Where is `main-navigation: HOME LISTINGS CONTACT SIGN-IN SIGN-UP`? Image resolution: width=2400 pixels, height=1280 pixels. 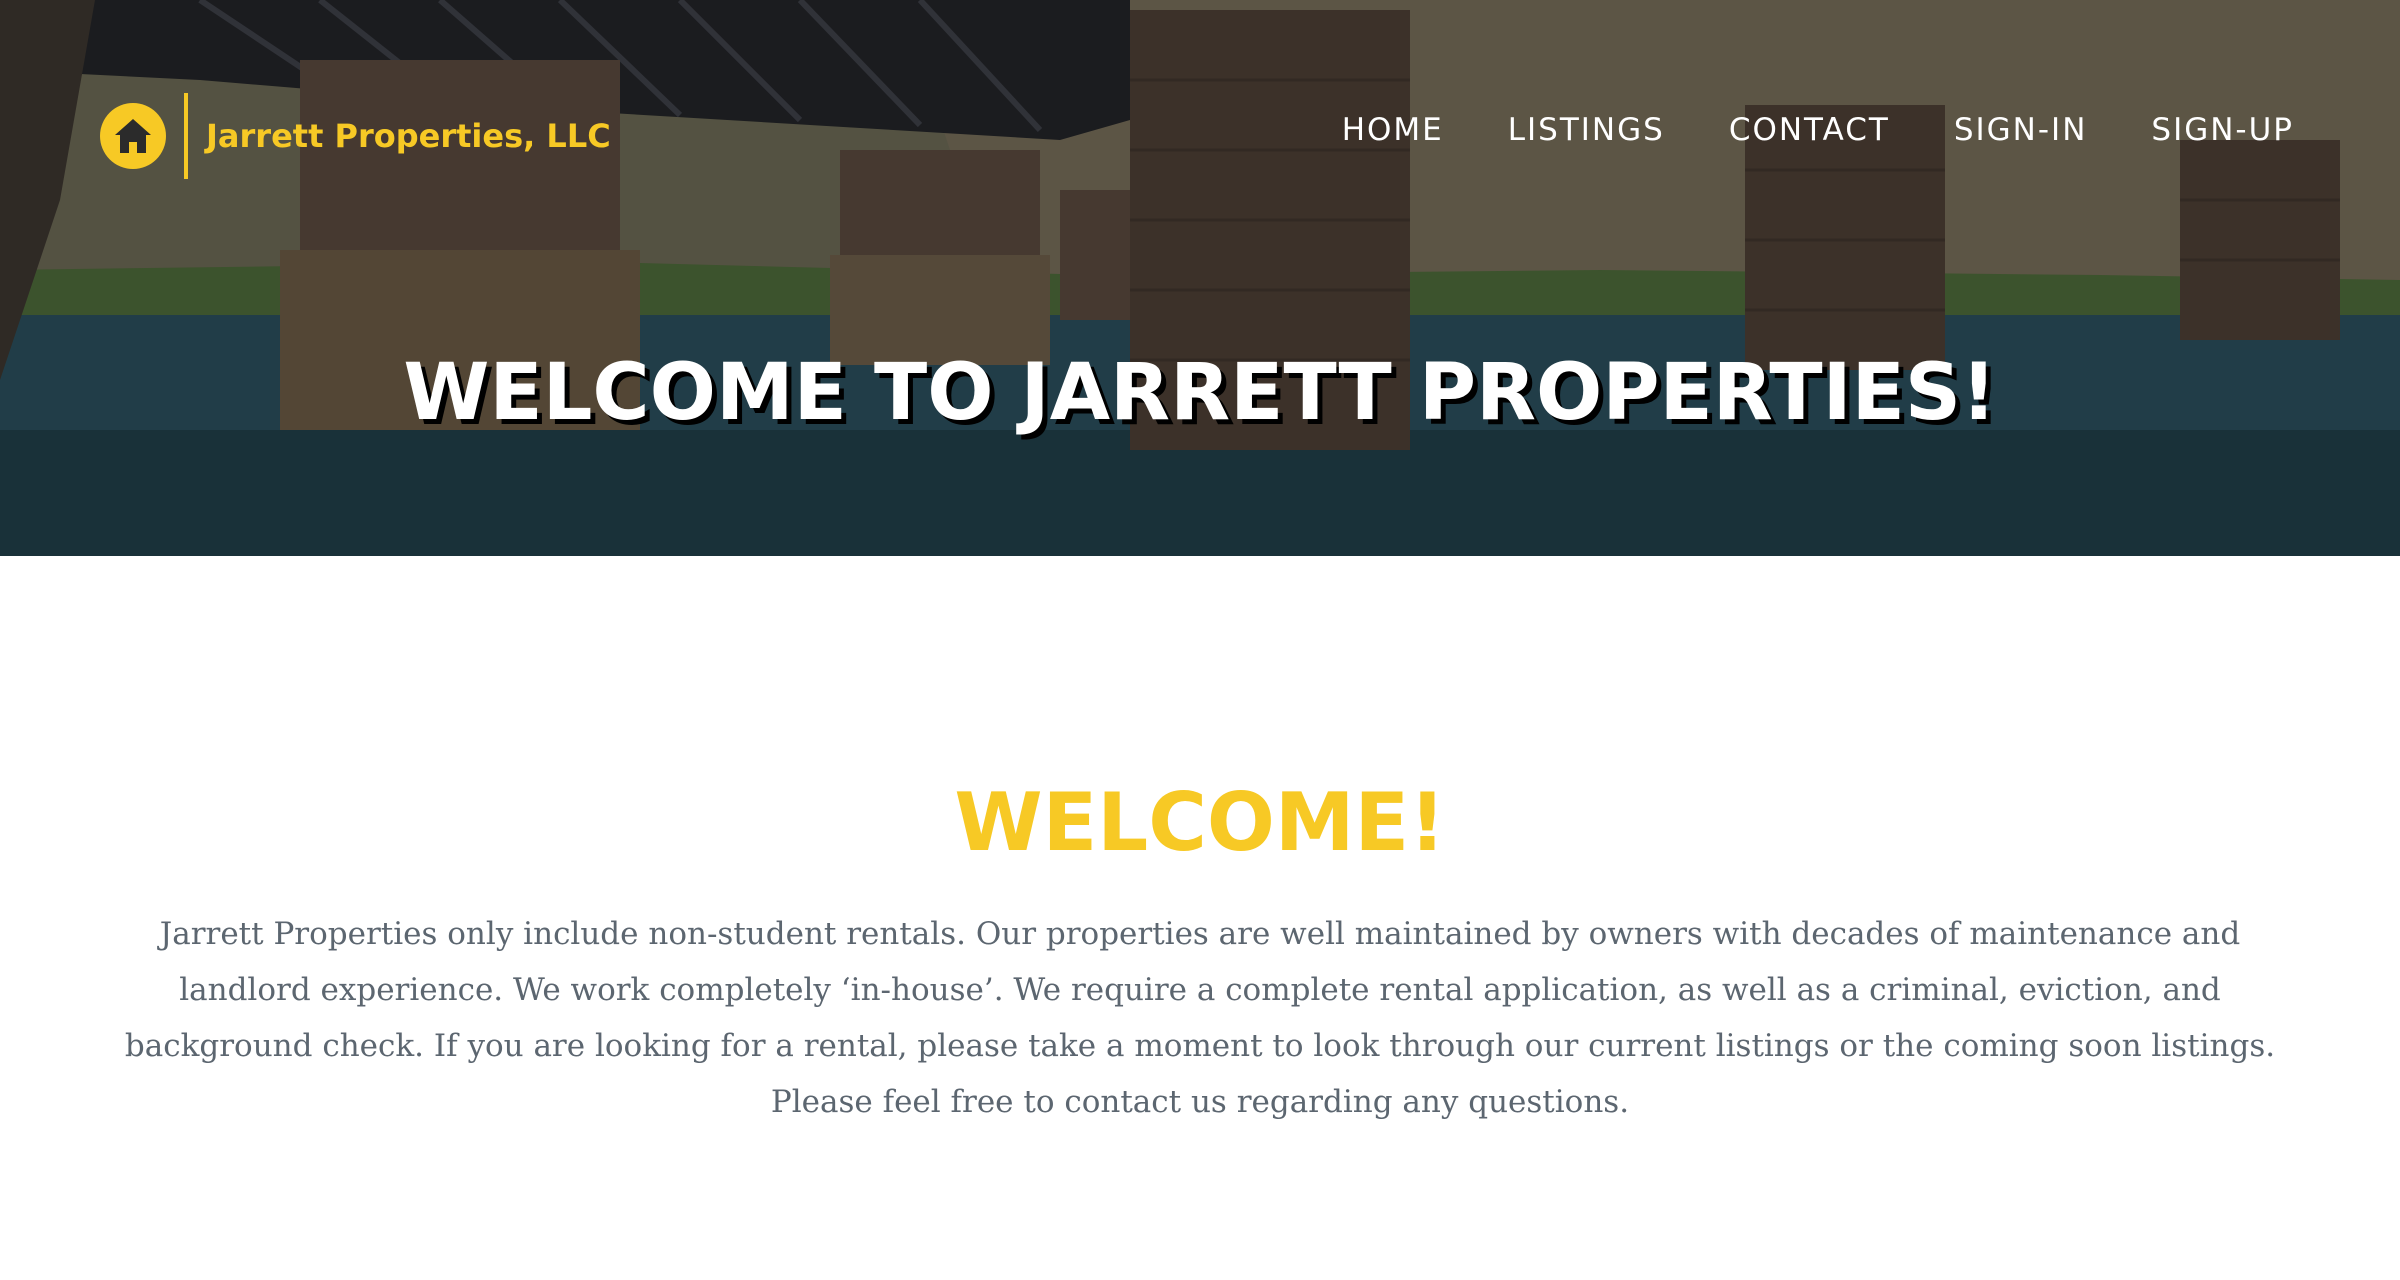 main-navigation: HOME LISTINGS CONTACT SIGN-IN SIGN-UP is located at coordinates (1818, 130).